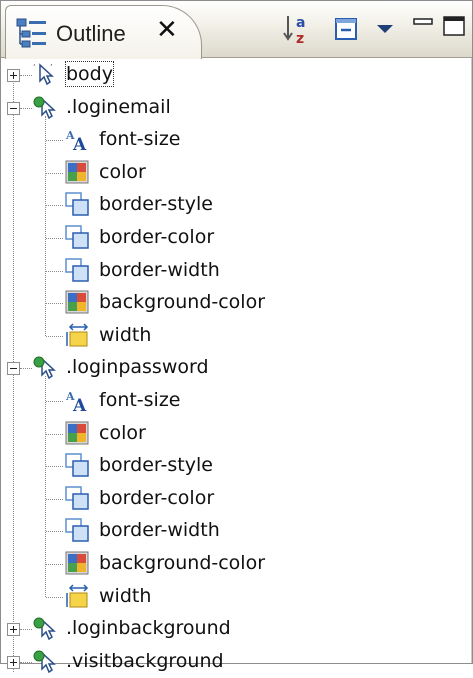 Image resolution: width=473 pixels, height=678 pixels. I want to click on view-right-edge, so click(471, 360).